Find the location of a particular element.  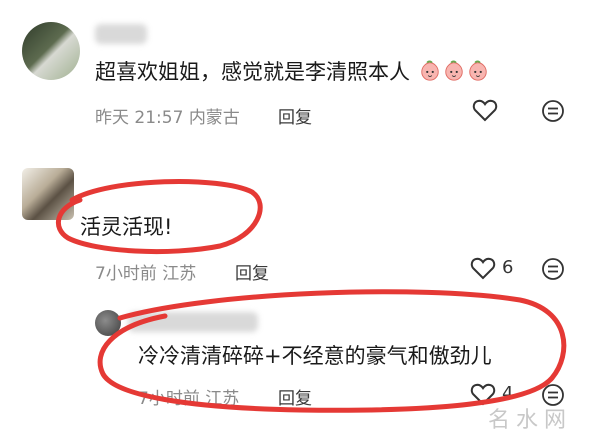

watermark: 名水网 is located at coordinates (530, 420).